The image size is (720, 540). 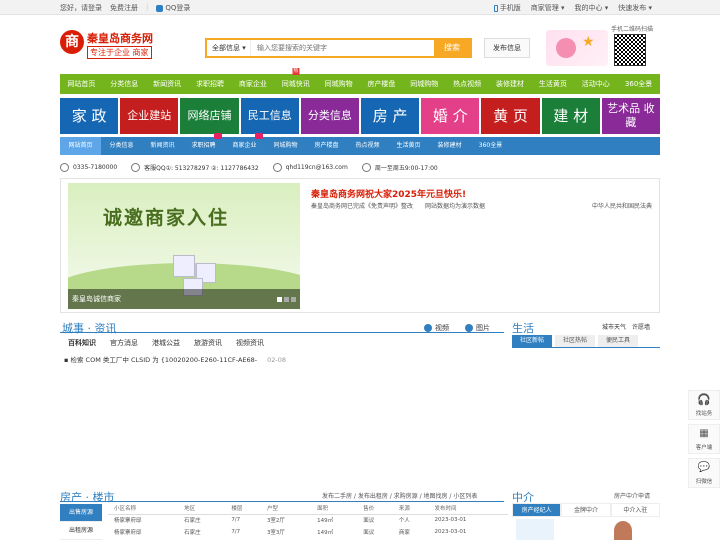 What do you see at coordinates (467, 84) in the screenshot?
I see `main-nav-item: 热点视频` at bounding box center [467, 84].